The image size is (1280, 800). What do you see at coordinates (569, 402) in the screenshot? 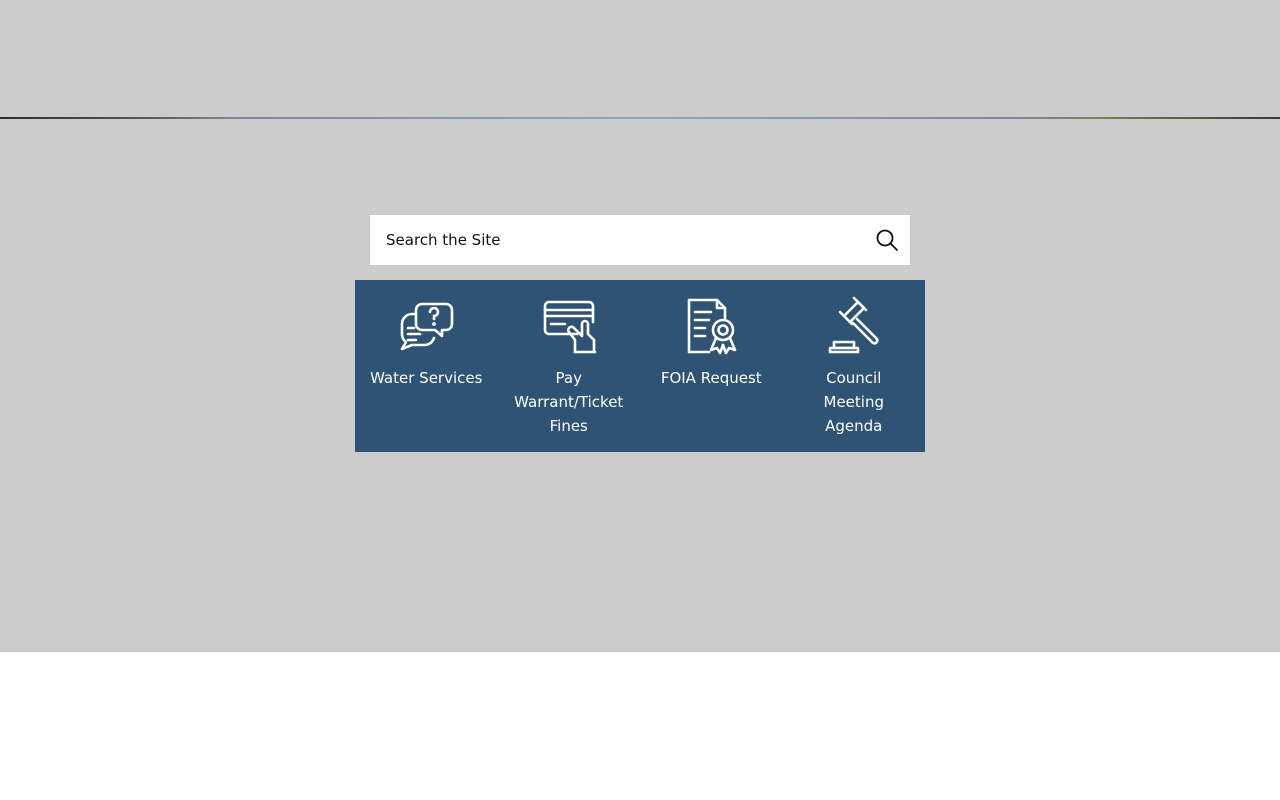
I see `quick-link-label: Pay Warrant/Ticket Fines` at bounding box center [569, 402].